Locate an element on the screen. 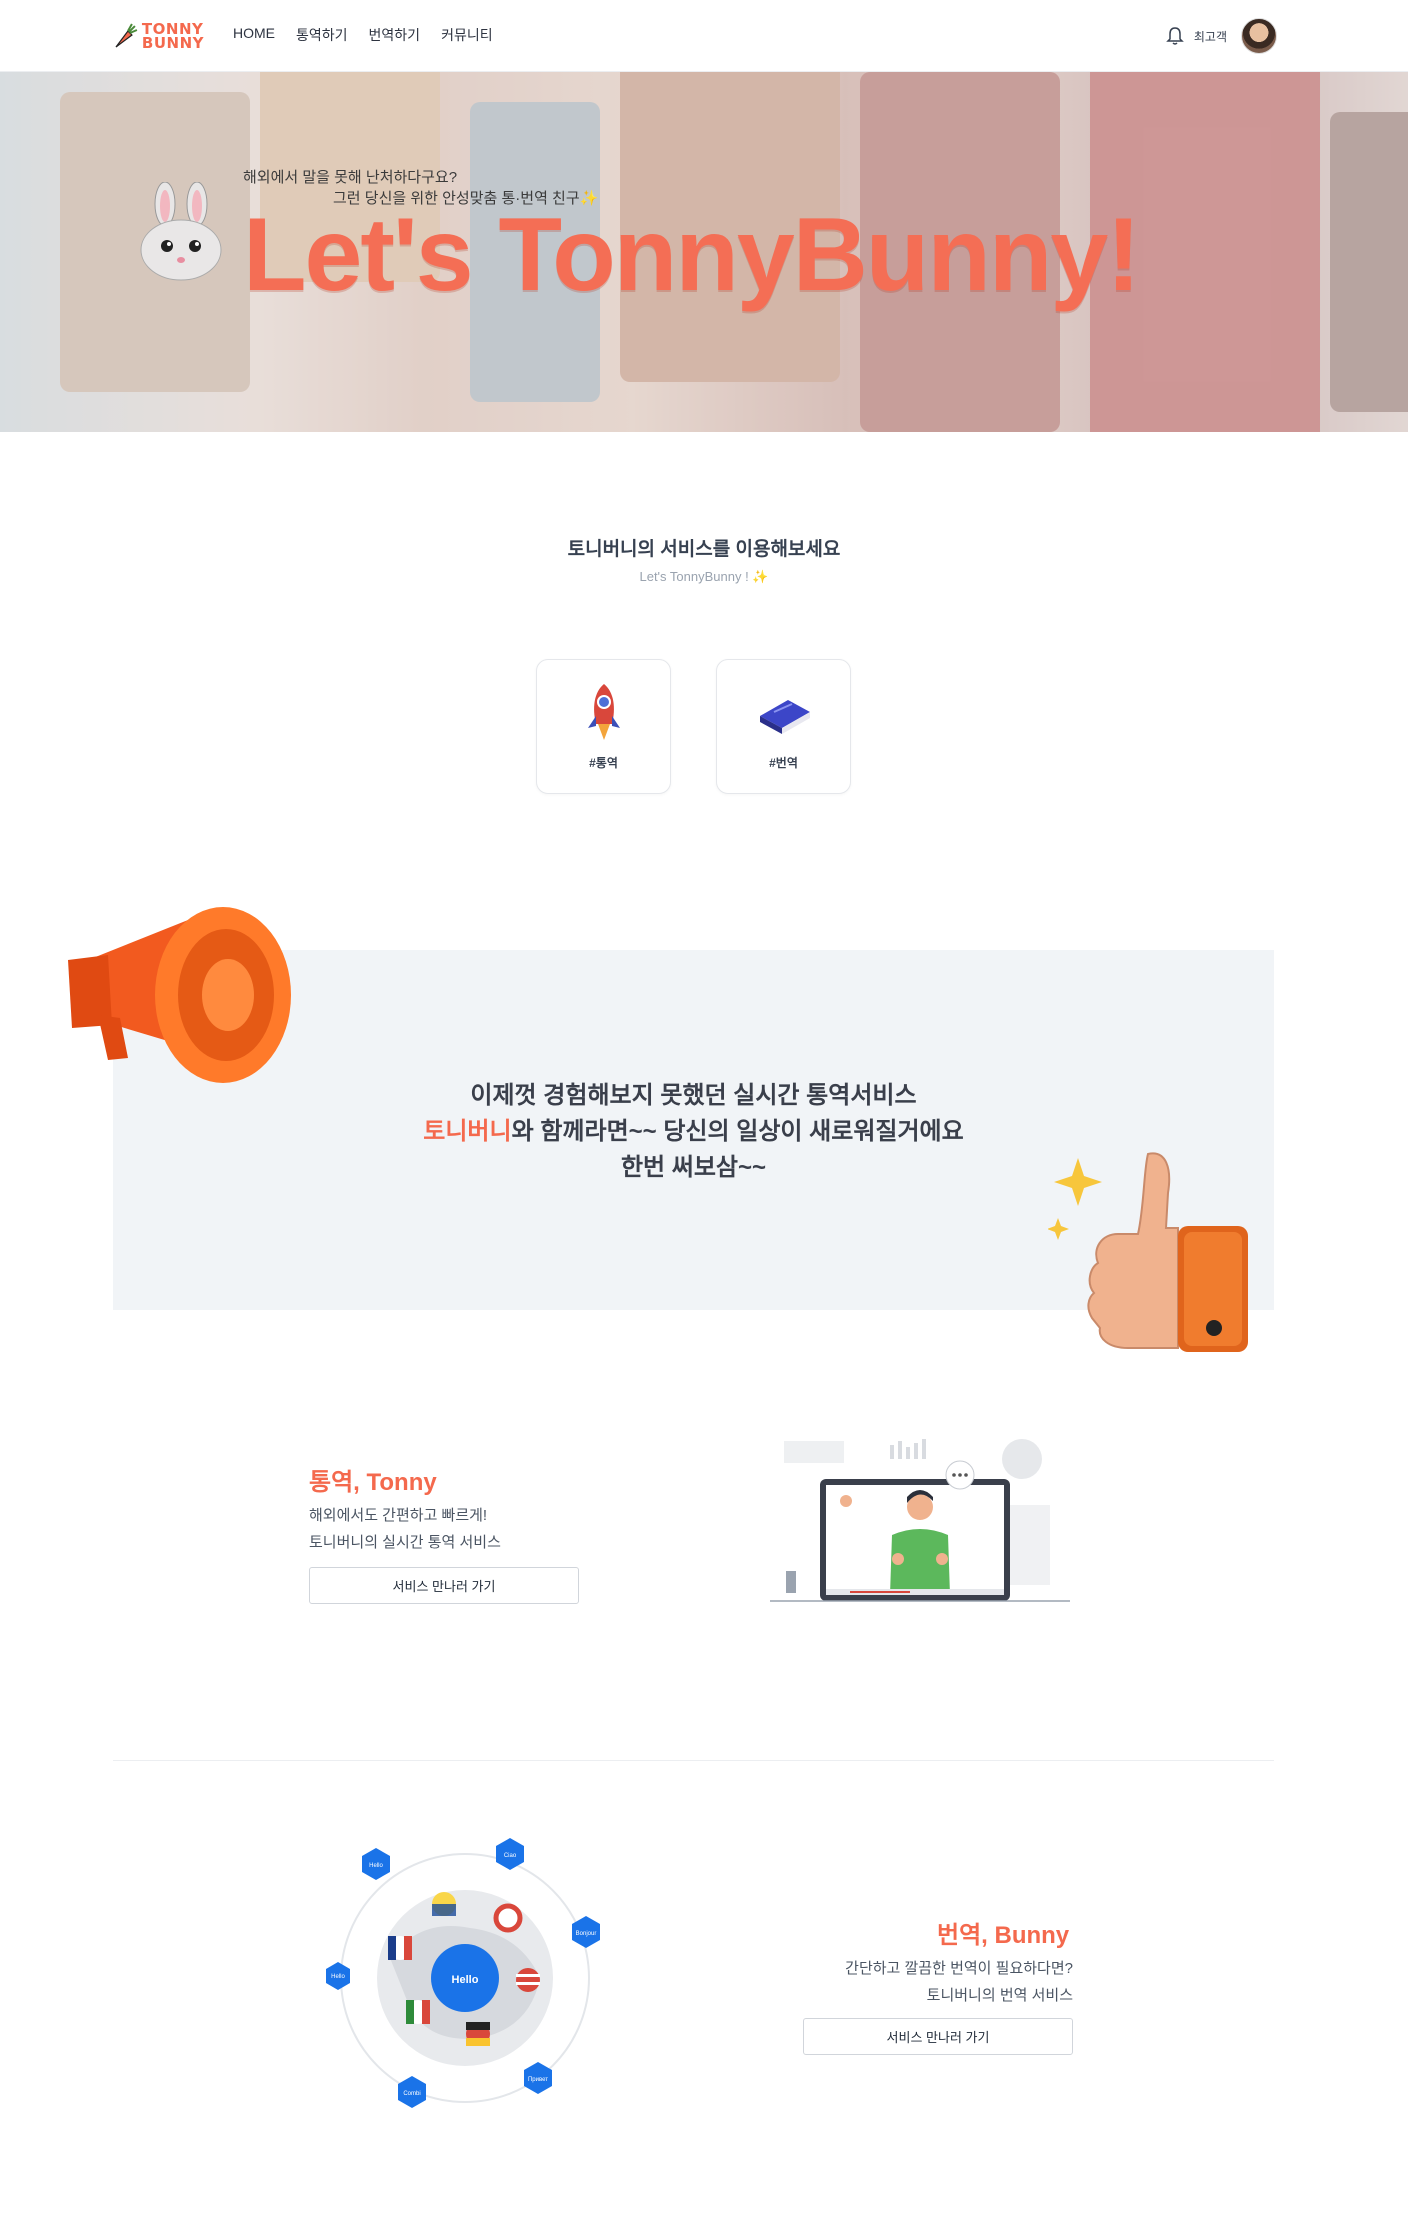  hero-line1: 해외에서 말을 못해 난처하다구요? is located at coordinates (350, 177).